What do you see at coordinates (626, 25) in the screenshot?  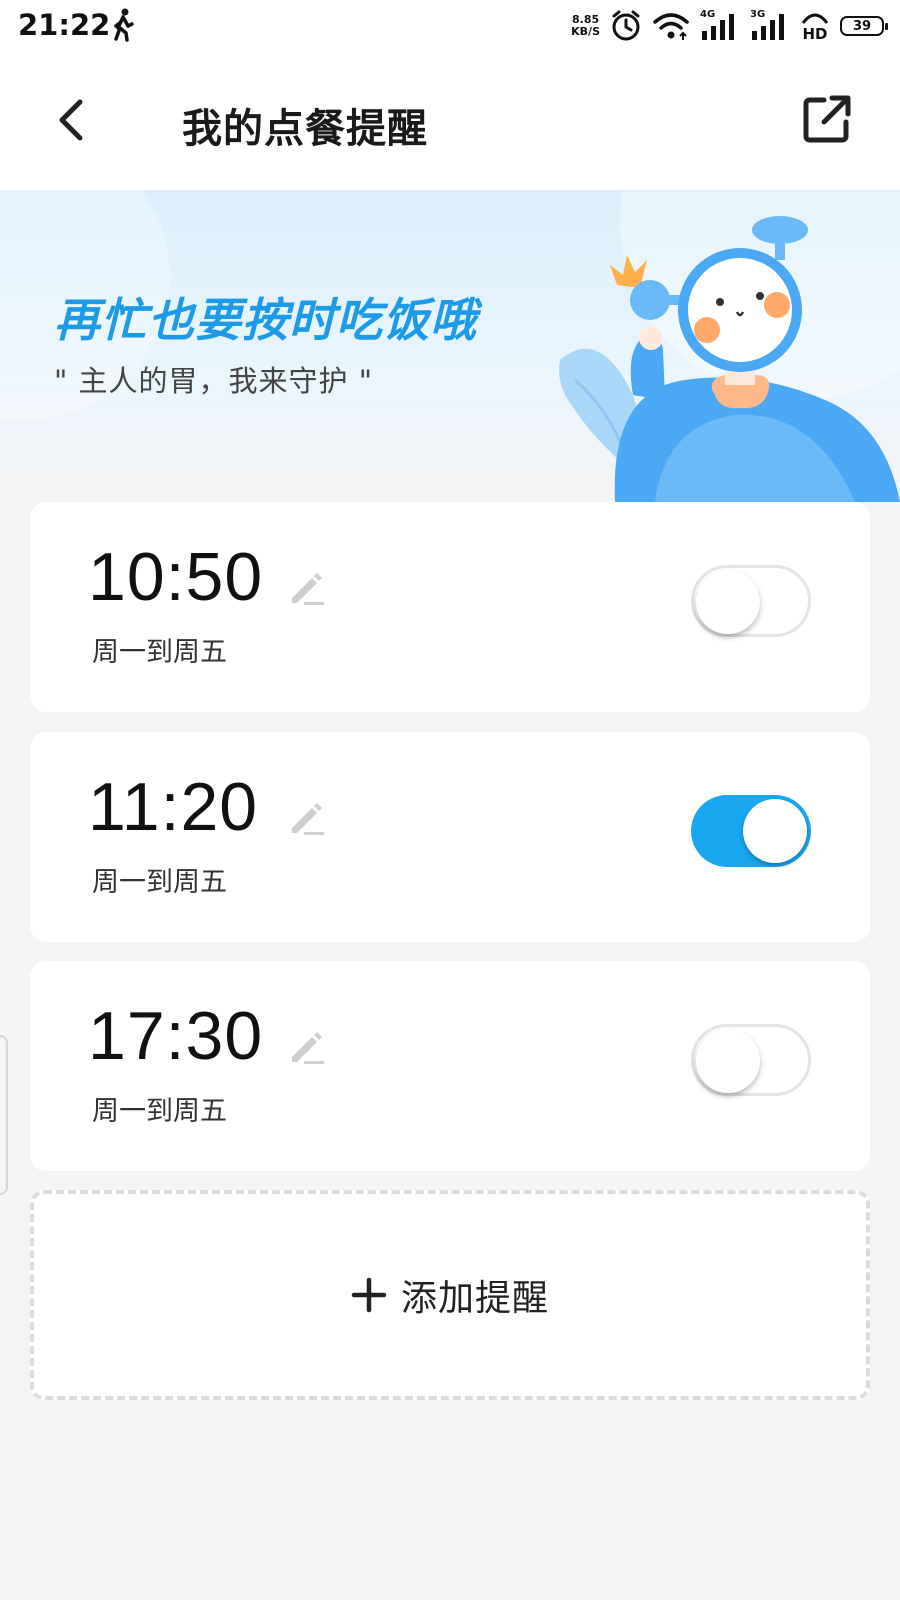 I see `alarm-icon` at bounding box center [626, 25].